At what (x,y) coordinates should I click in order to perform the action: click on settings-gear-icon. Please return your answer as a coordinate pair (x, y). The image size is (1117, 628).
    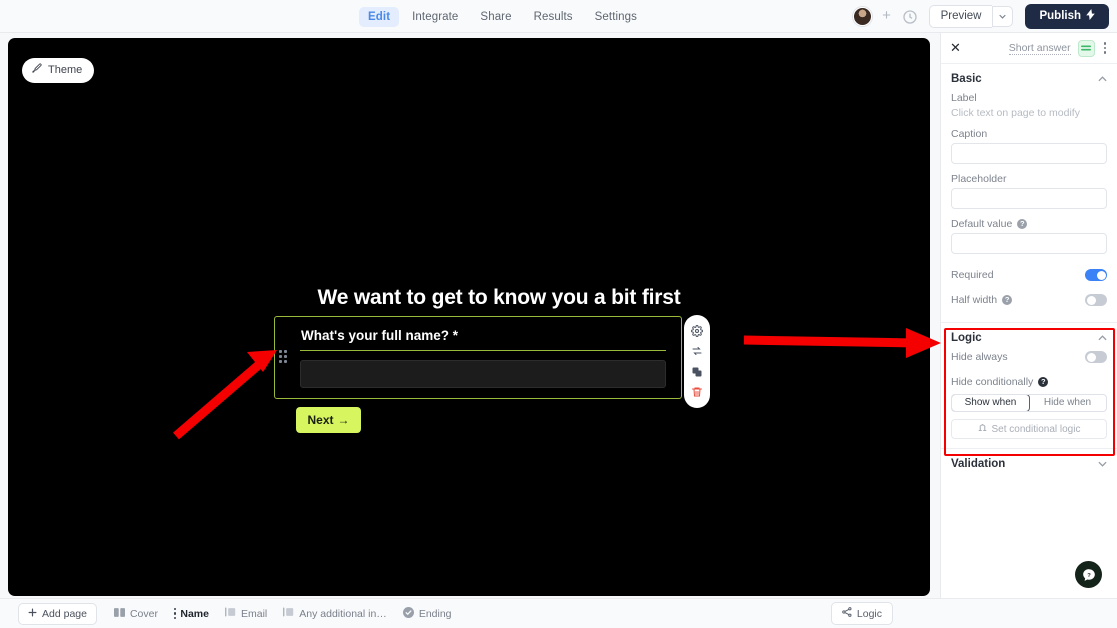
    Looking at the image, I should click on (697, 331).